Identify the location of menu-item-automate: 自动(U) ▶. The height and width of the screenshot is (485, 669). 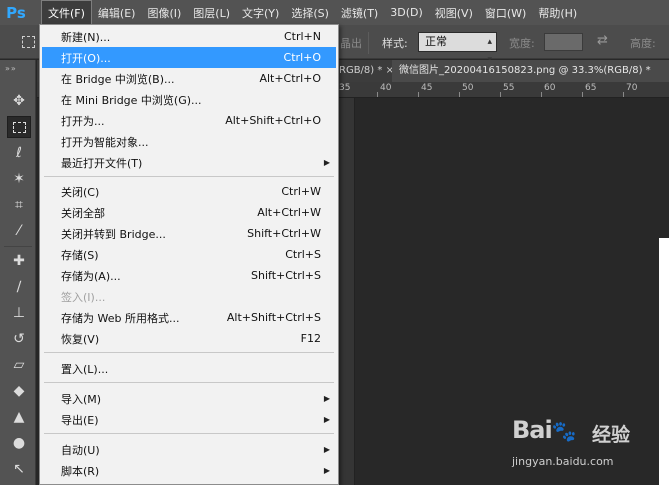
(189, 449).